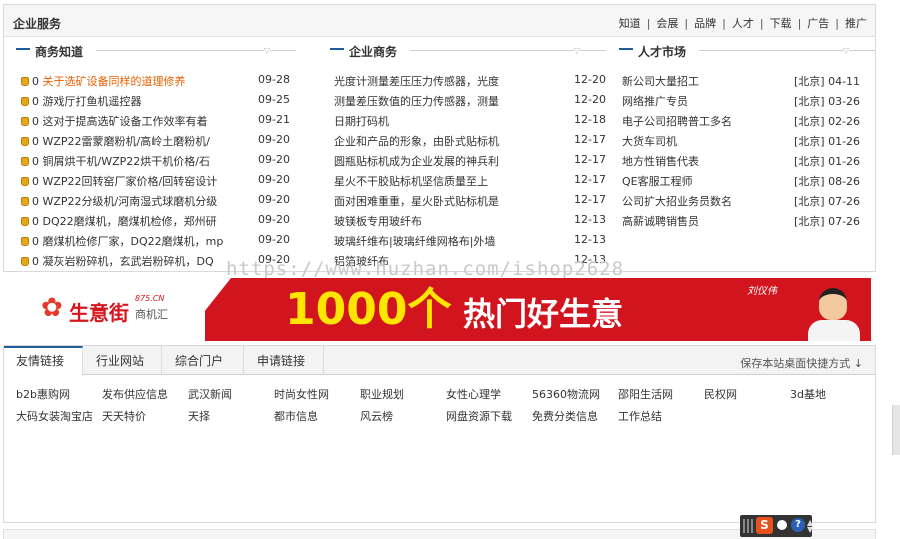 This screenshot has width=900, height=539. I want to click on friend-link: b2b惠购网, so click(43, 394).